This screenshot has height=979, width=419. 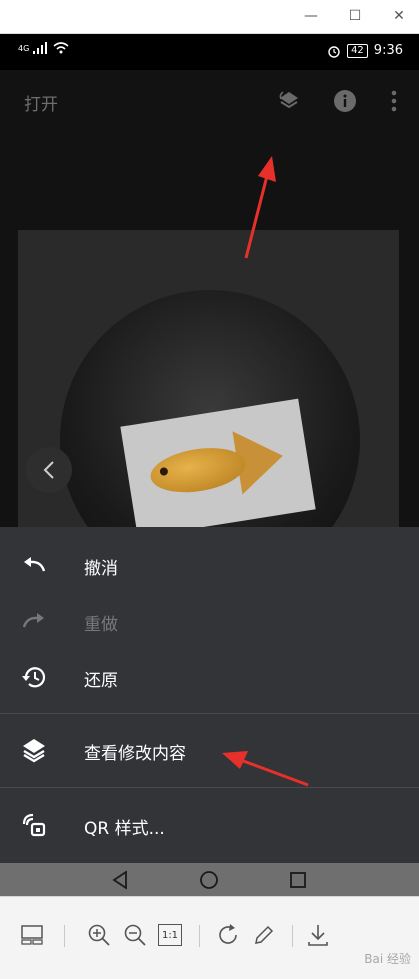 I want to click on minimize-button: —, so click(x=311, y=16).